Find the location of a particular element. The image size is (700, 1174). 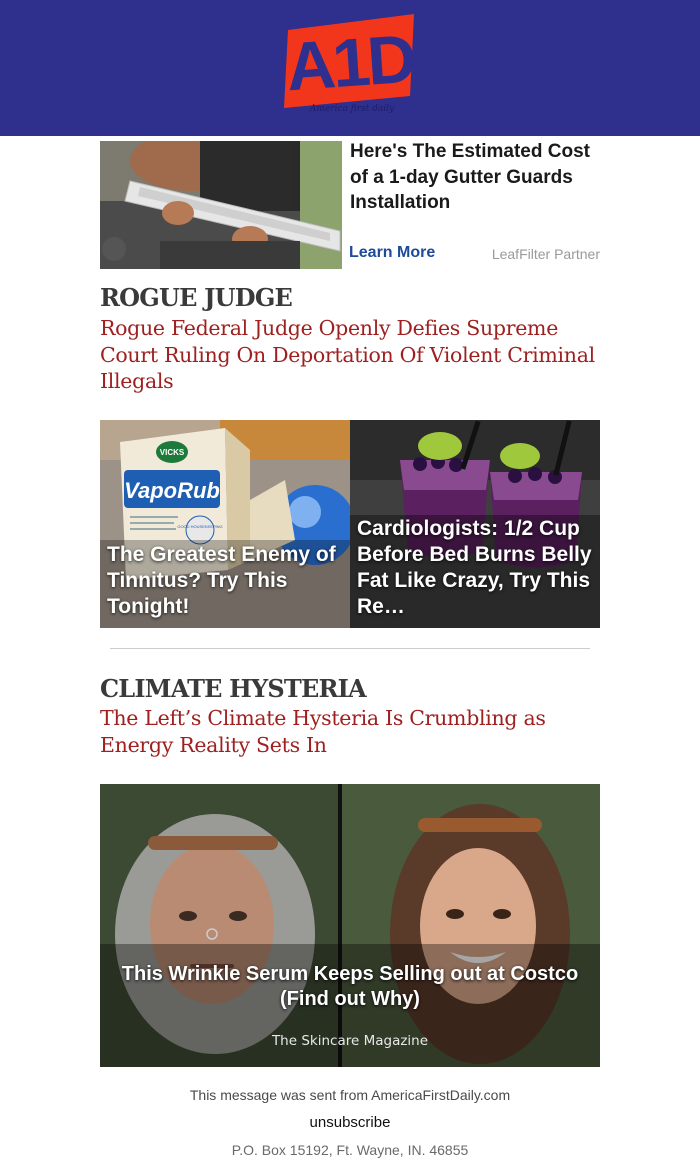

ad-big-source: The Skincare Magazine is located at coordinates (350, 1041).